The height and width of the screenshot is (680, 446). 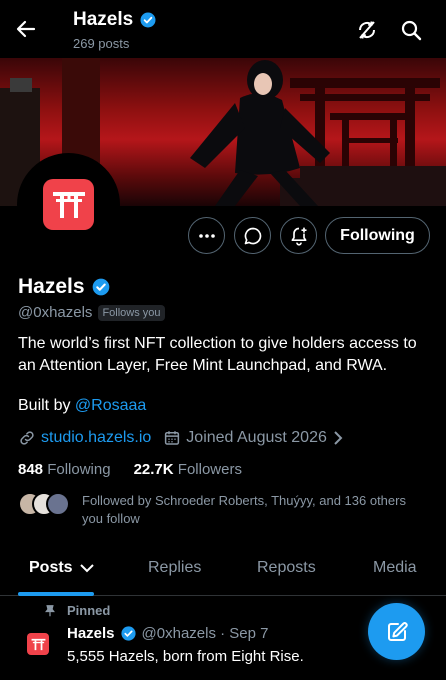 I want to click on post-author-name: Hazels, so click(x=91, y=633).